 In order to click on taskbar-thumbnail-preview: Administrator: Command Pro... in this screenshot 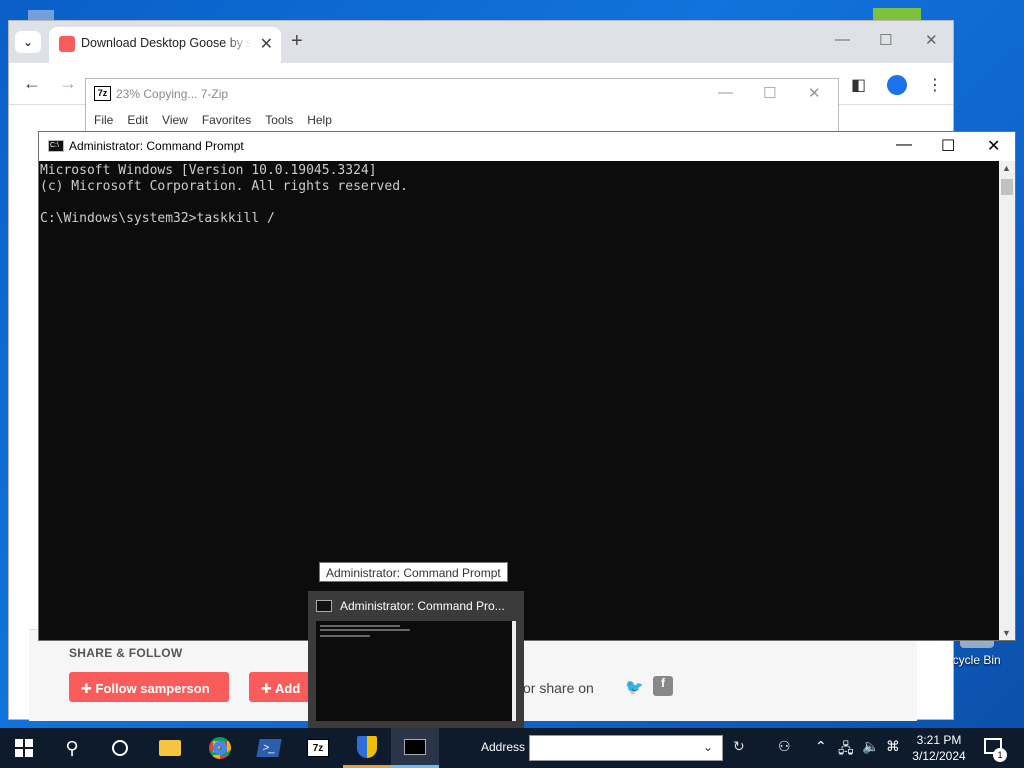, I will do `click(416, 659)`.